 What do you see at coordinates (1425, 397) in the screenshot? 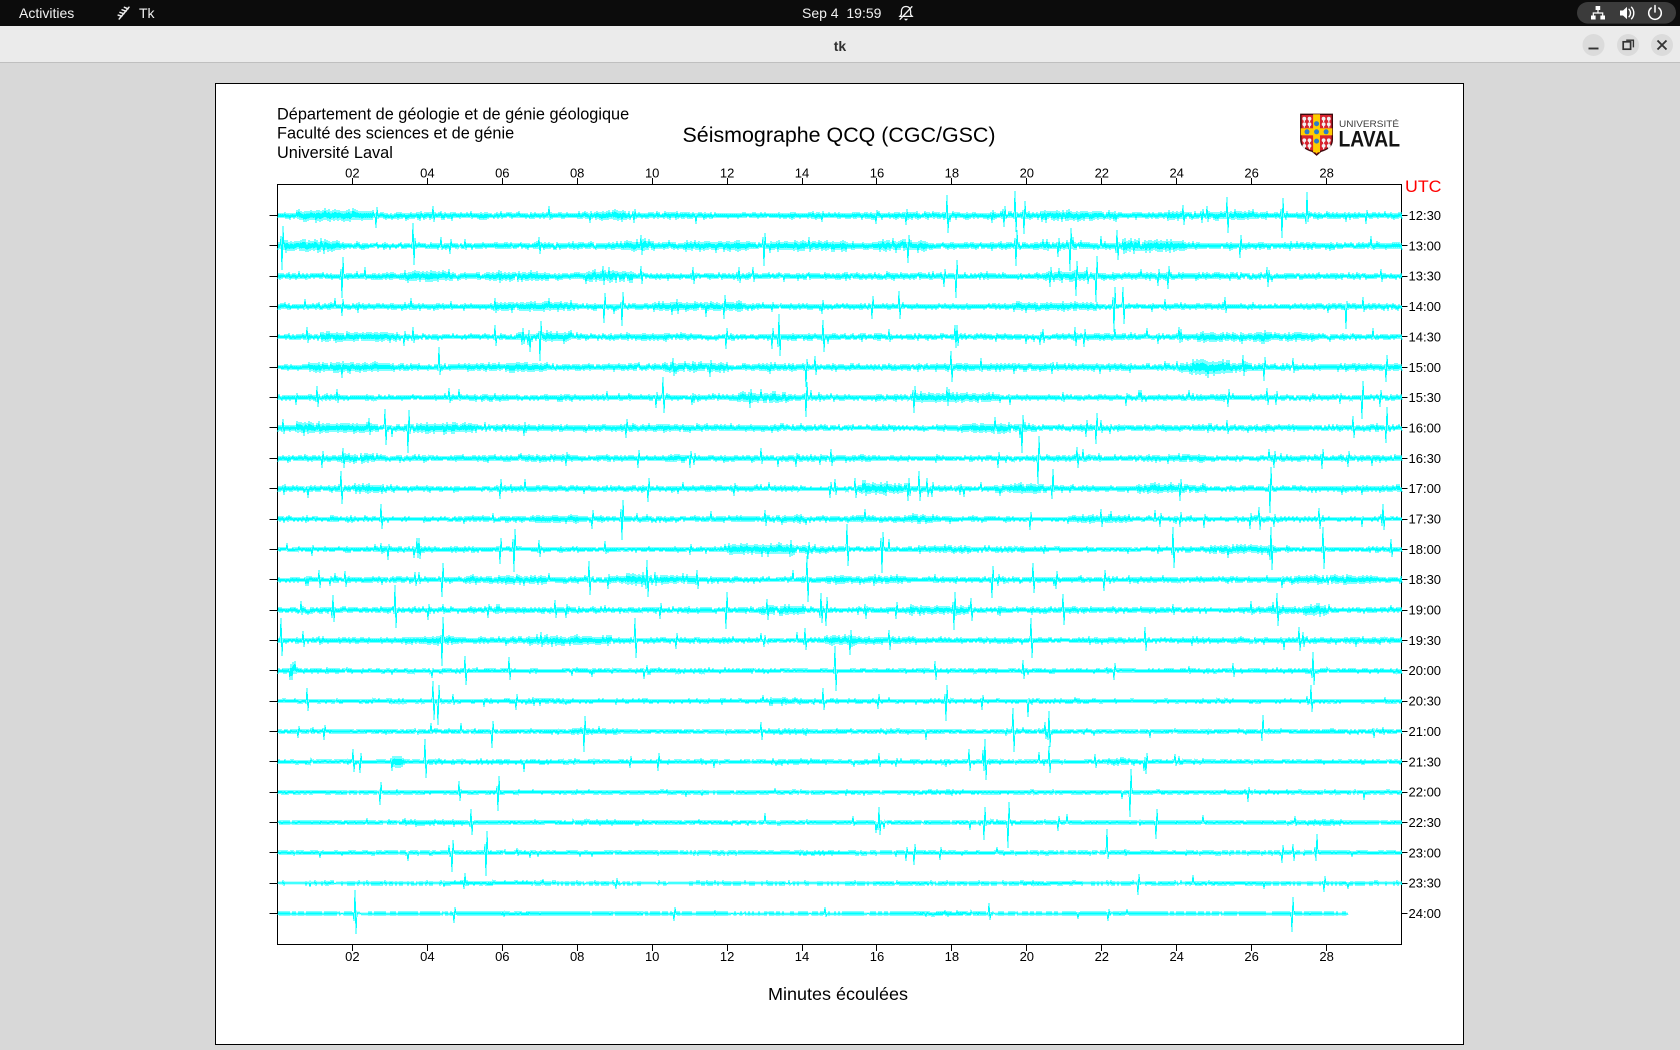
I see `svg-text: 15:30` at bounding box center [1425, 397].